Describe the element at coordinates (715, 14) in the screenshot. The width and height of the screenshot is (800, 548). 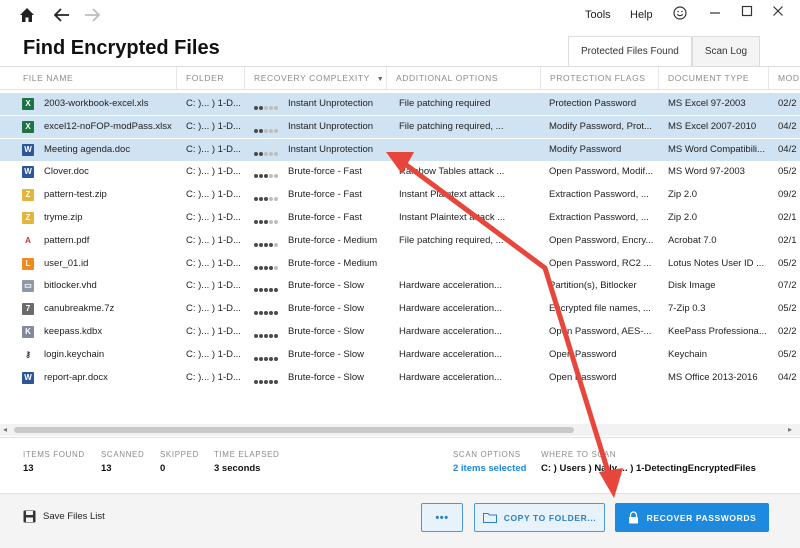
I see `minimize-icon` at that location.